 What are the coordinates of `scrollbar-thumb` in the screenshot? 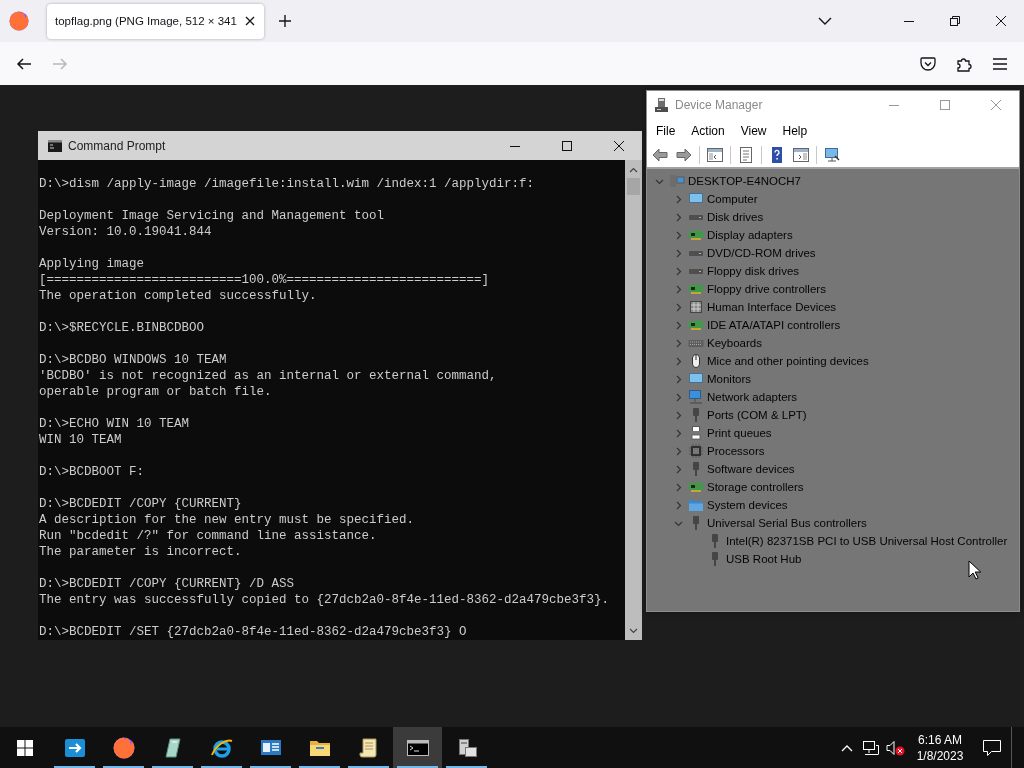 It's located at (633, 186).